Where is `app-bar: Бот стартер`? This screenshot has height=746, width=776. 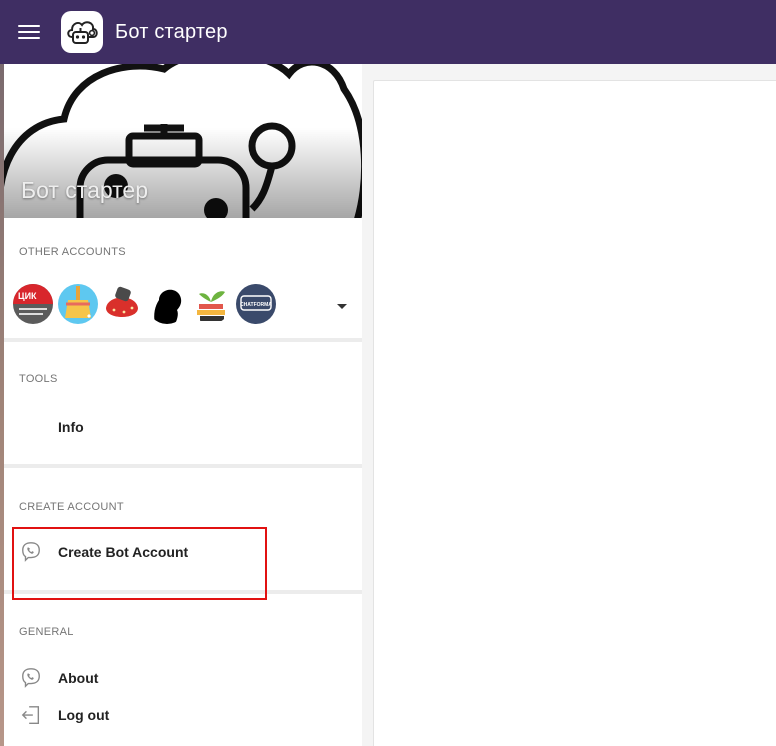 app-bar: Бот стартер is located at coordinates (388, 32).